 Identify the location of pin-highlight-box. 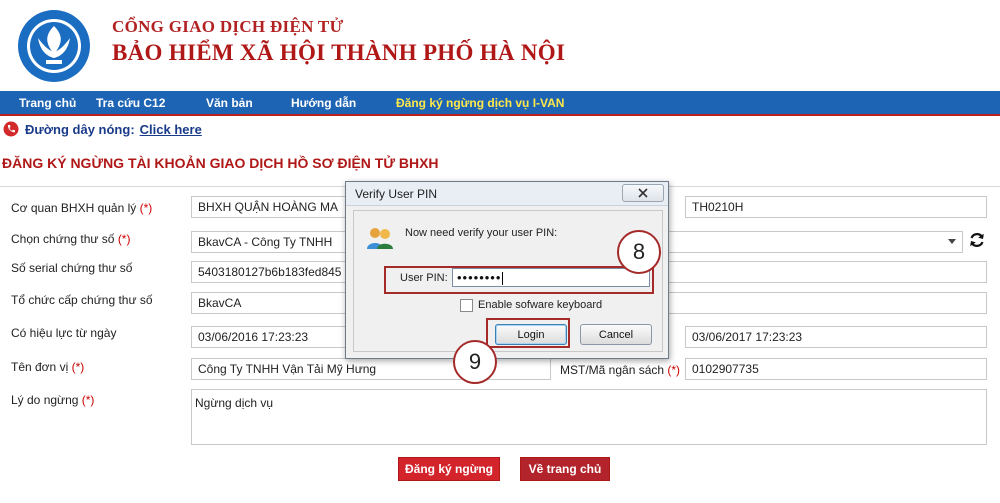
(519, 280).